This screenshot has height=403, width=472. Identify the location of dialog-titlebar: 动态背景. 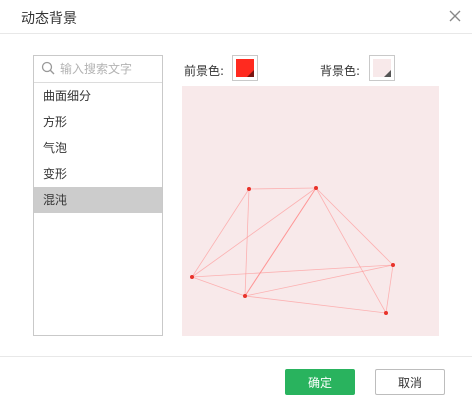
(236, 17).